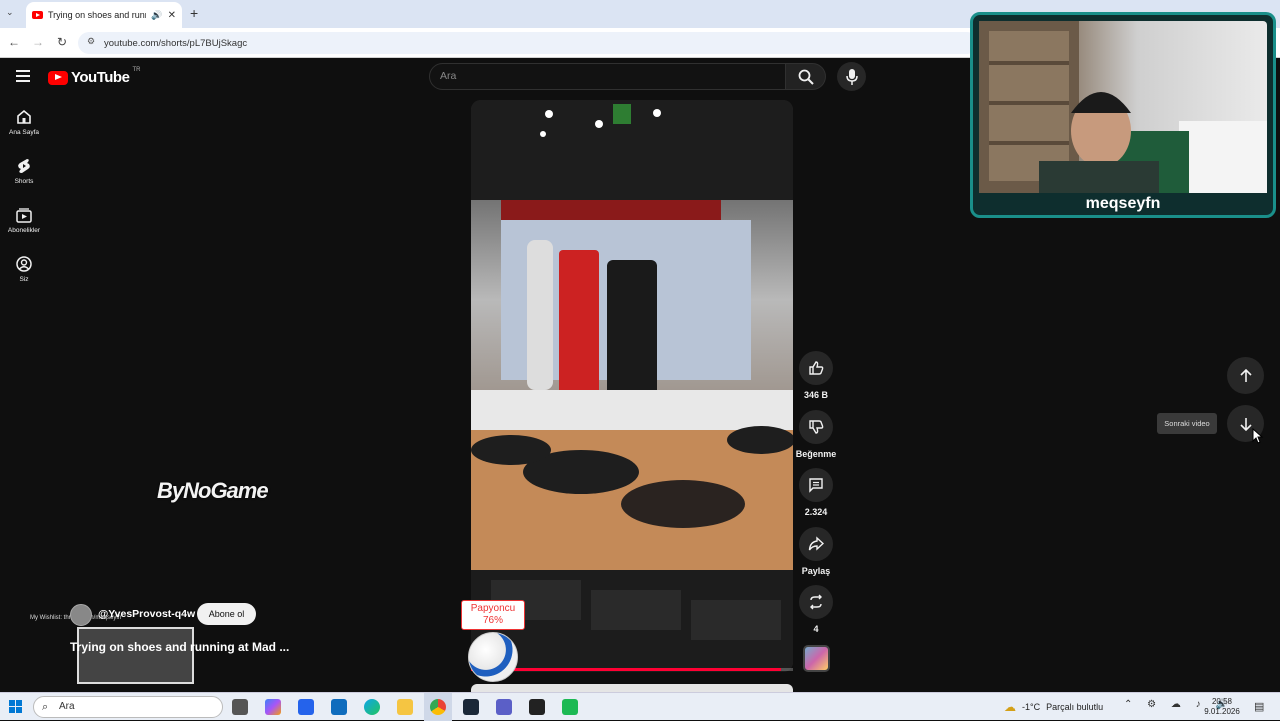  What do you see at coordinates (816, 551) in the screenshot?
I see `share-button: Paylaş` at bounding box center [816, 551].